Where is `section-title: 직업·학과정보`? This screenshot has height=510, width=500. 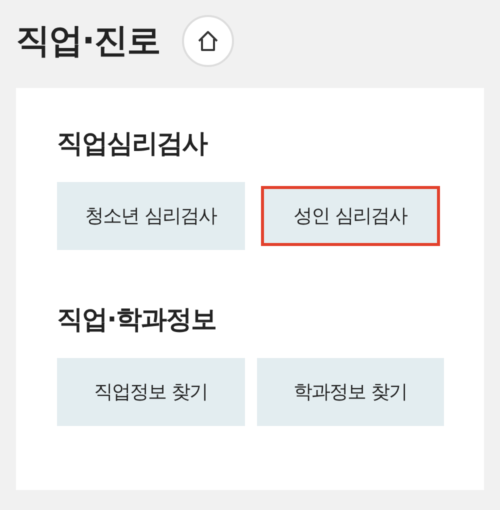
section-title: 직업·학과정보 is located at coordinates (137, 320).